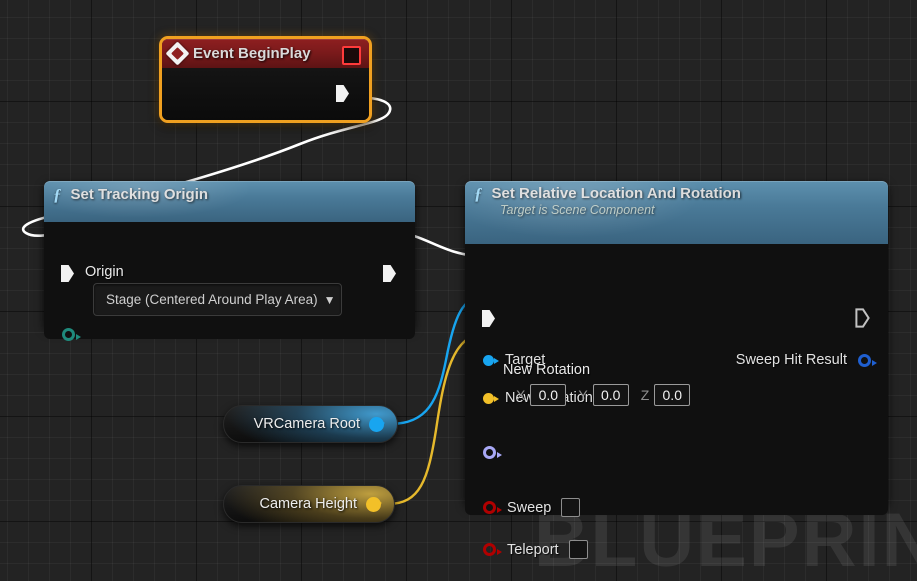  I want to click on pin-event-exec-out, so click(342, 93).